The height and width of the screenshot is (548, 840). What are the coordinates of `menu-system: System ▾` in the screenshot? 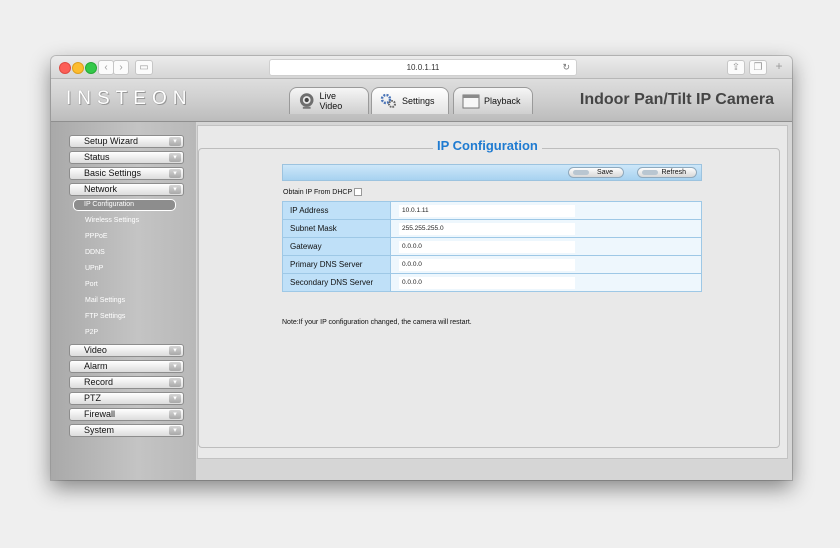 It's located at (126, 430).